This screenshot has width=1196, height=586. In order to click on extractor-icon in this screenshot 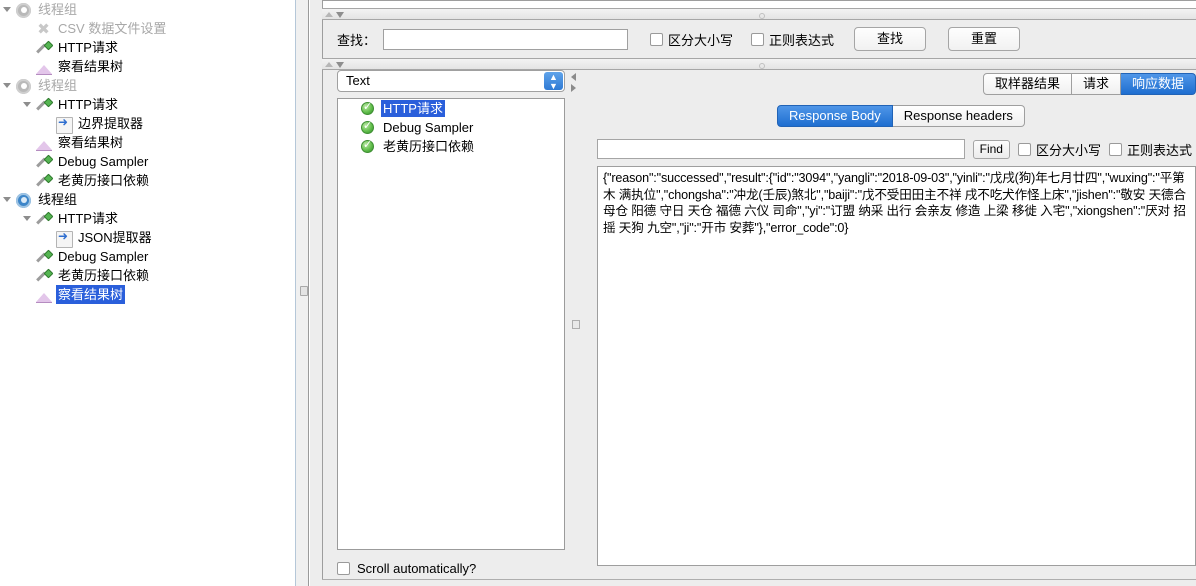, I will do `click(64, 238)`.